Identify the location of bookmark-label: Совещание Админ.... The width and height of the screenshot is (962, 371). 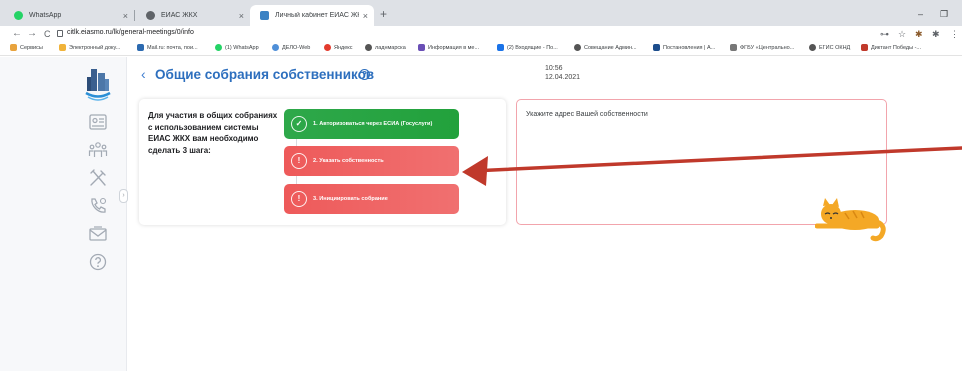
(610, 47).